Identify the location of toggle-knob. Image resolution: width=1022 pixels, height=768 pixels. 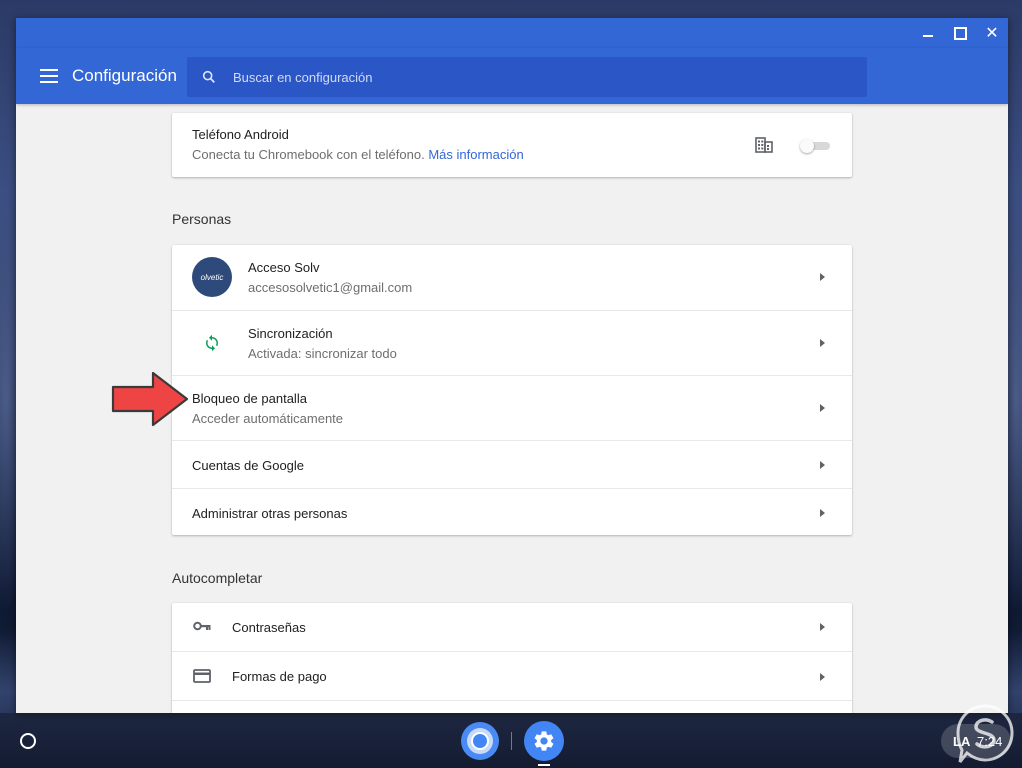
(807, 146).